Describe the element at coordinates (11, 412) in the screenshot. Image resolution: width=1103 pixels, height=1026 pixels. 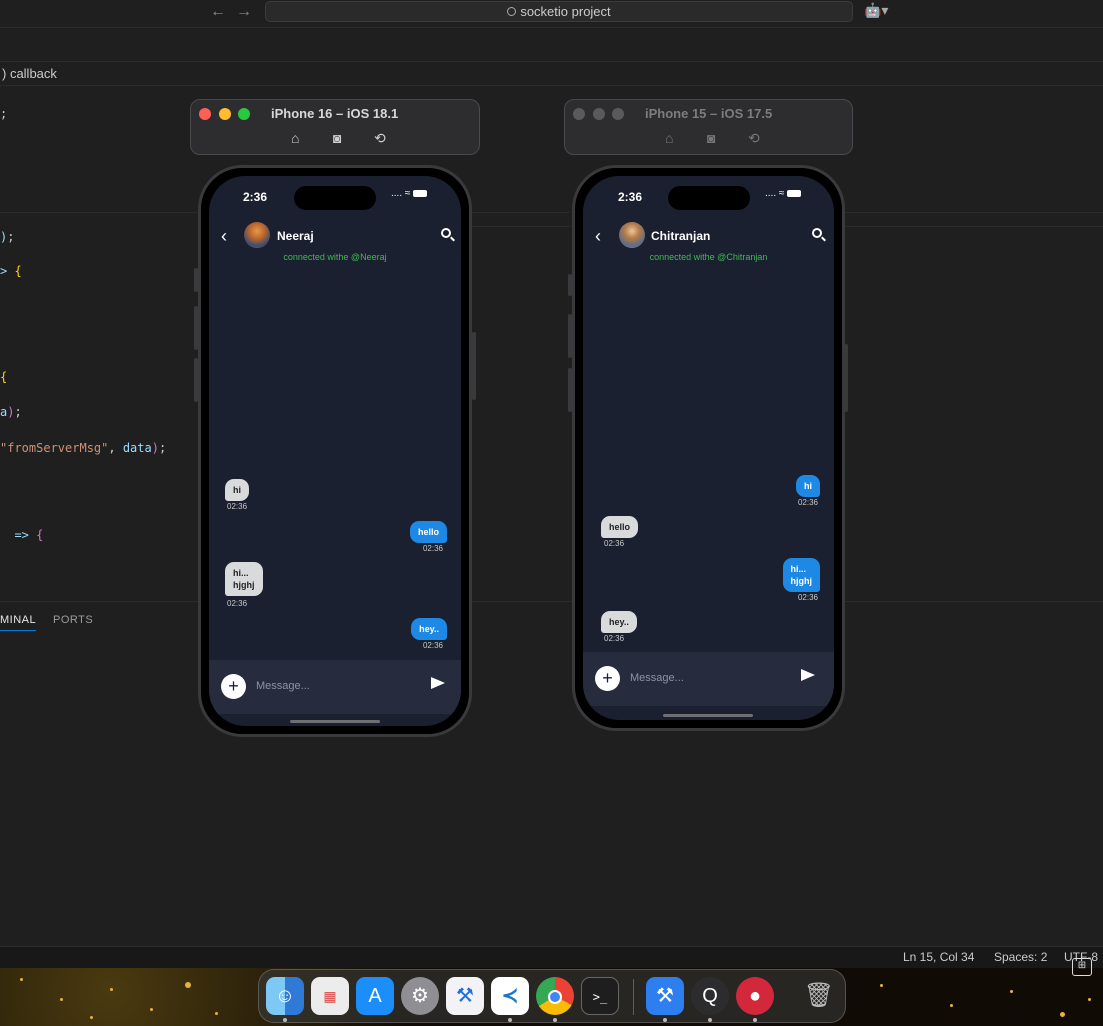
I see `code-line: a);` at that location.